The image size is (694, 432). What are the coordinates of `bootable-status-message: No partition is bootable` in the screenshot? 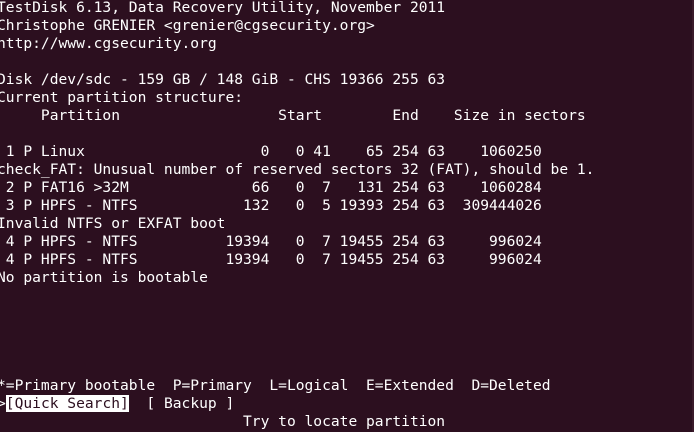 It's located at (104, 277).